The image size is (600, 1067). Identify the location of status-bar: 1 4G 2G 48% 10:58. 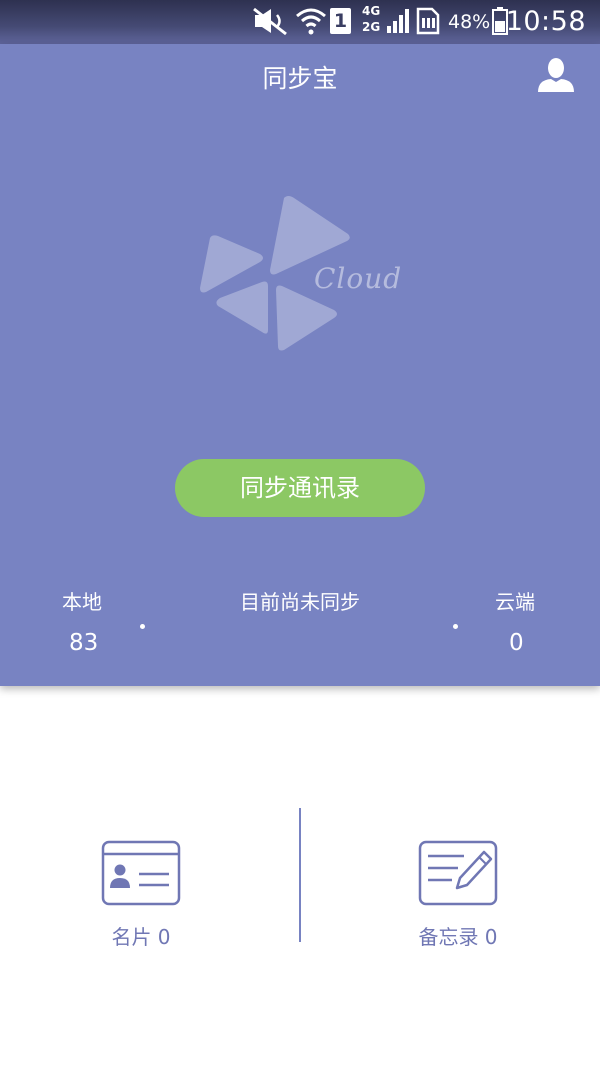
(300, 22).